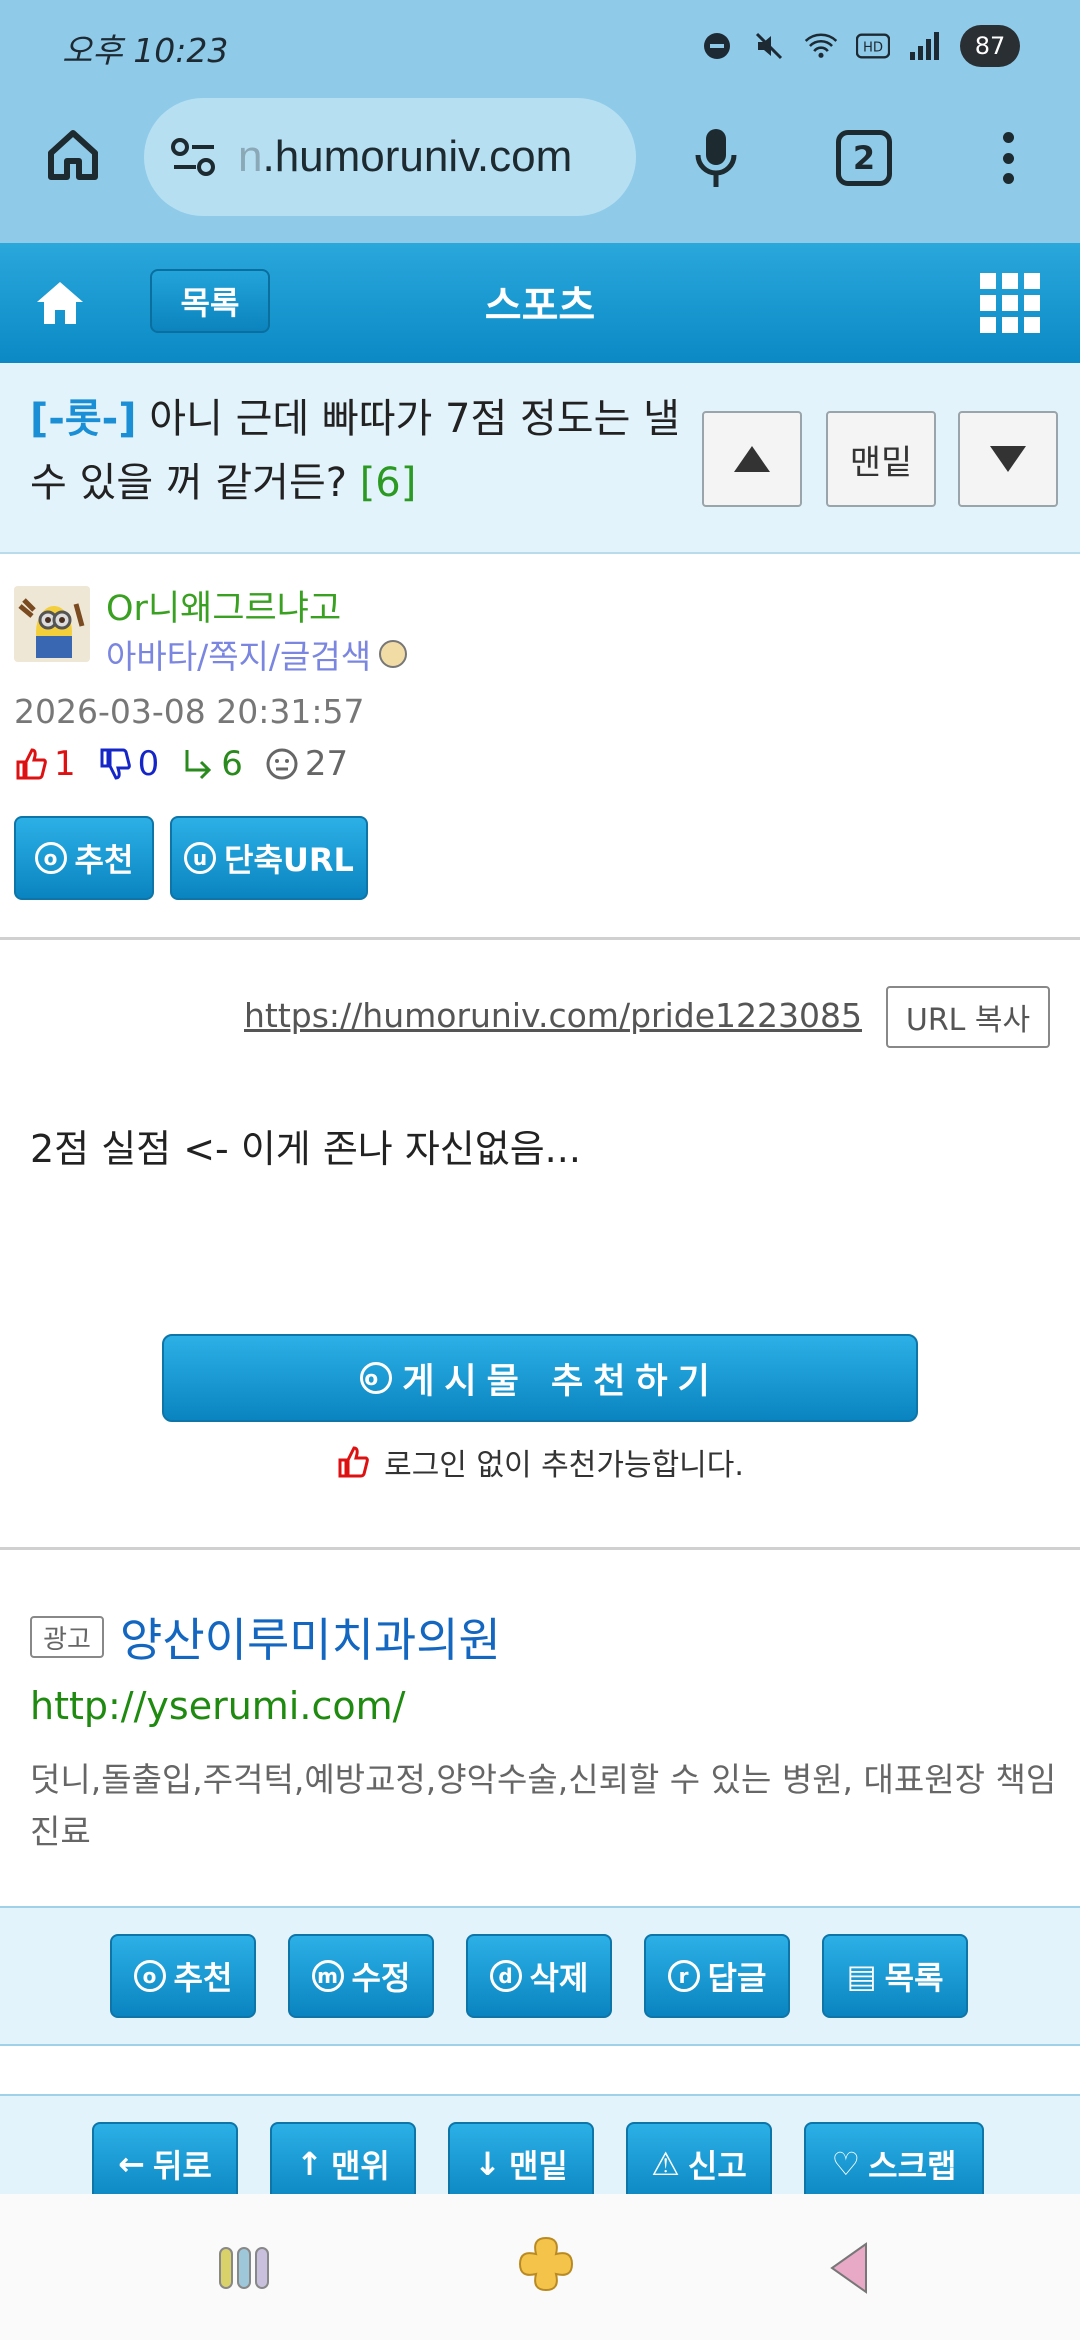 This screenshot has height=2340, width=1080. I want to click on go-top-button: ↑ 맨위, so click(343, 2158).